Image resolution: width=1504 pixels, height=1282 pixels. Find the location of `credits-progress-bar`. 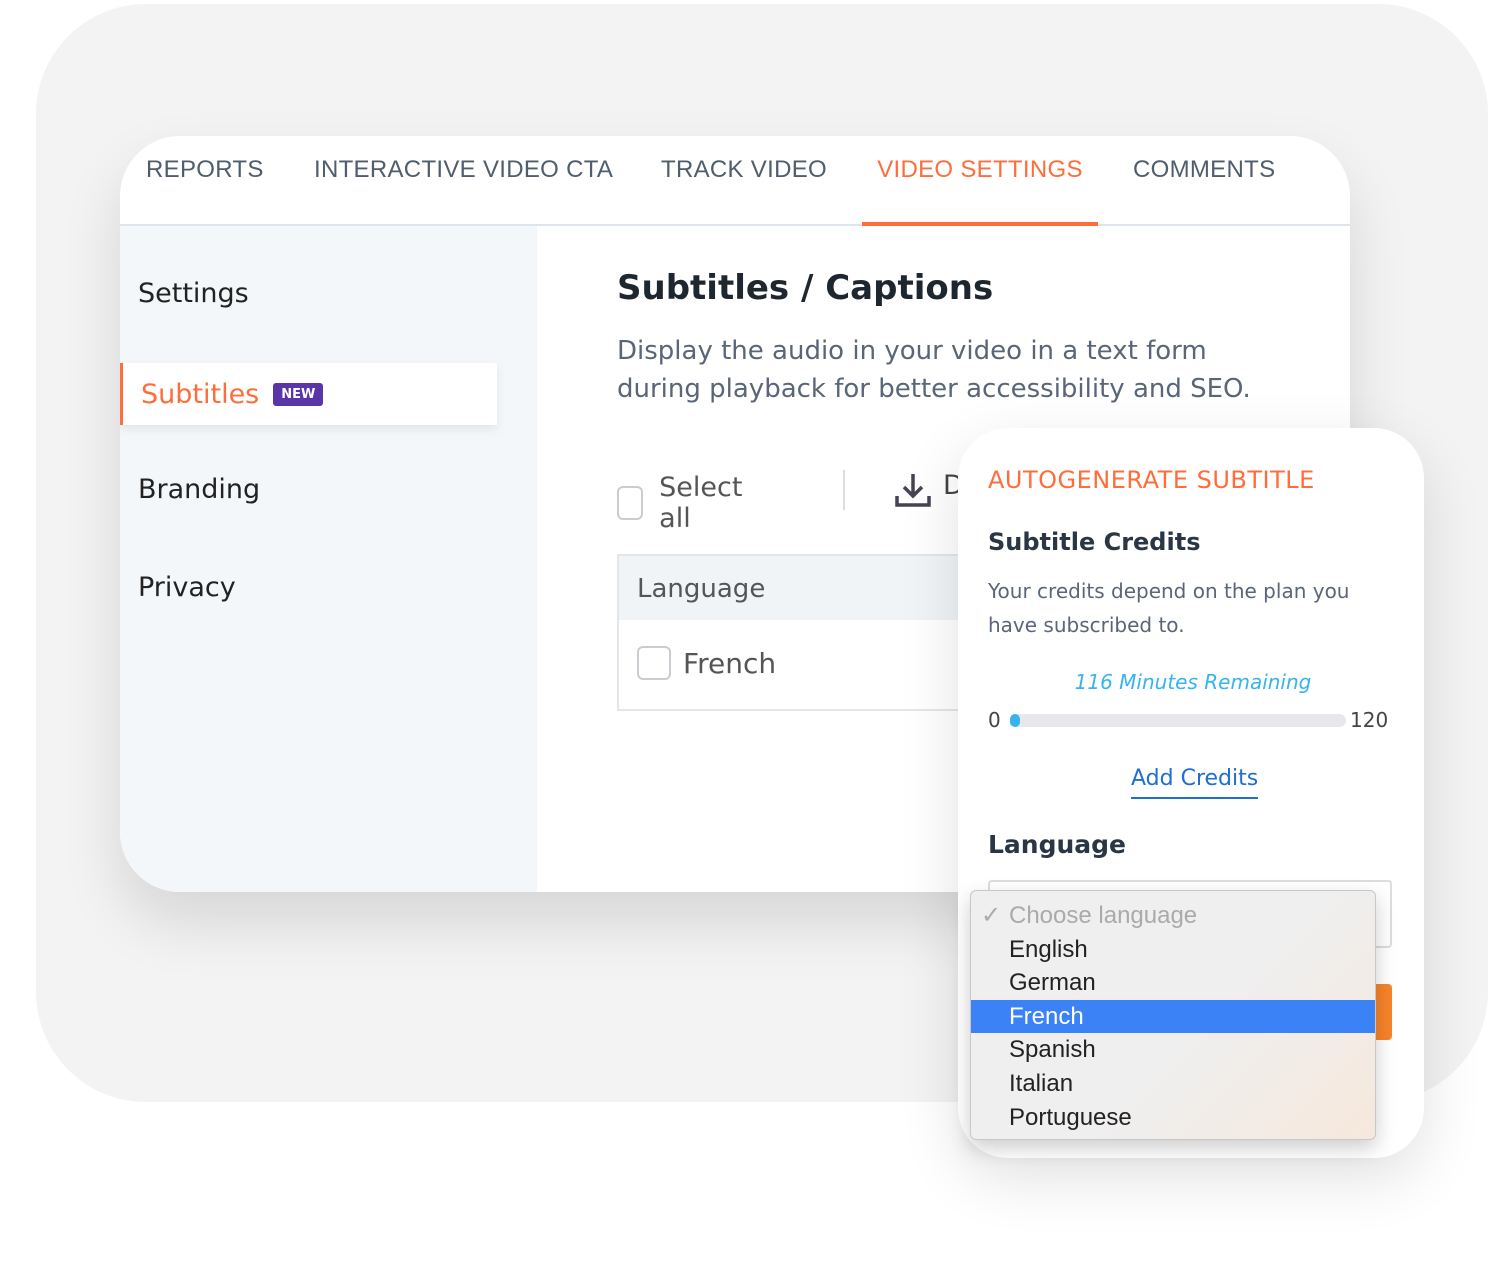

credits-progress-bar is located at coordinates (1178, 720).